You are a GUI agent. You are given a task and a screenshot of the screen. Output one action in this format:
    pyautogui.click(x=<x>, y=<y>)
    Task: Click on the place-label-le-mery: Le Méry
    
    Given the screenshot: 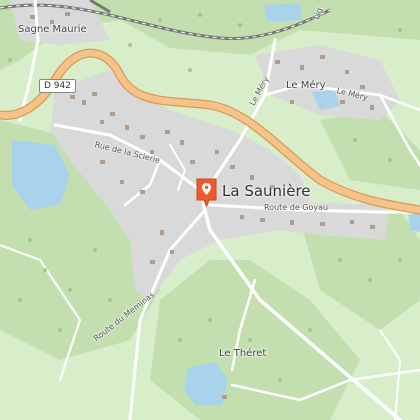 What is the action you would take?
    pyautogui.click(x=306, y=85)
    